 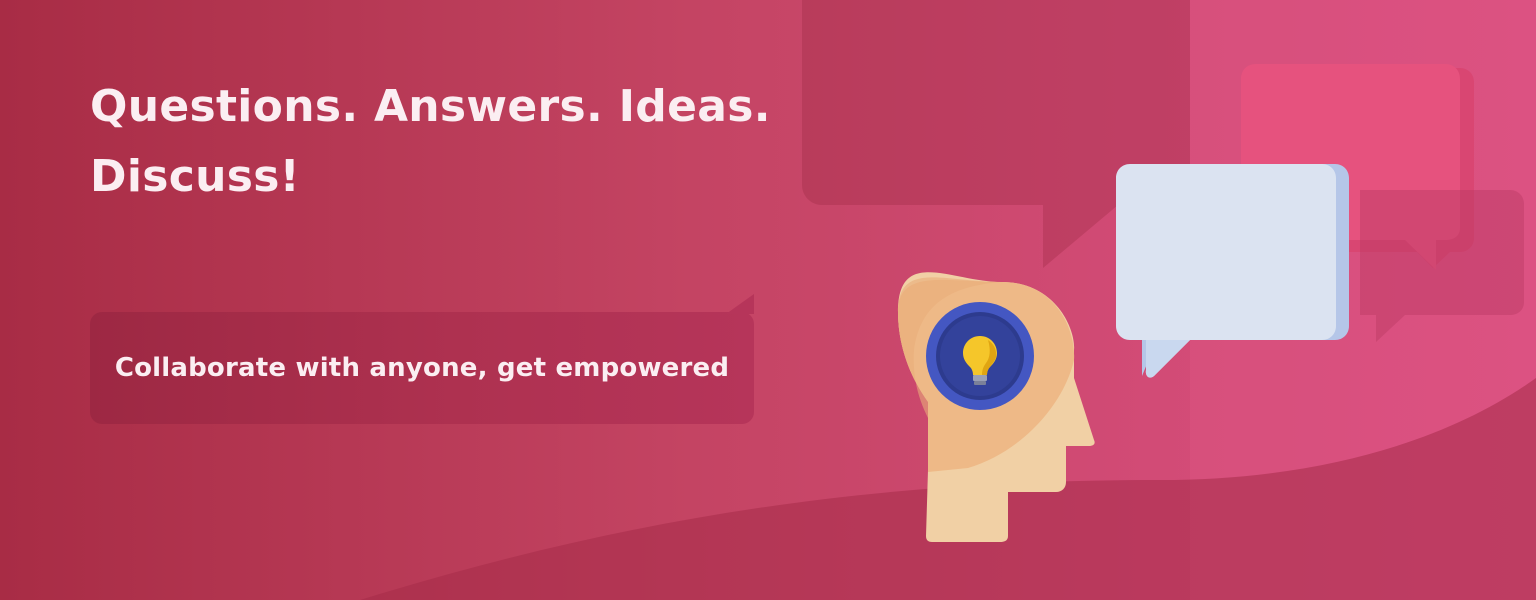 I want to click on speech-bubble-icon, so click(x=1232, y=271).